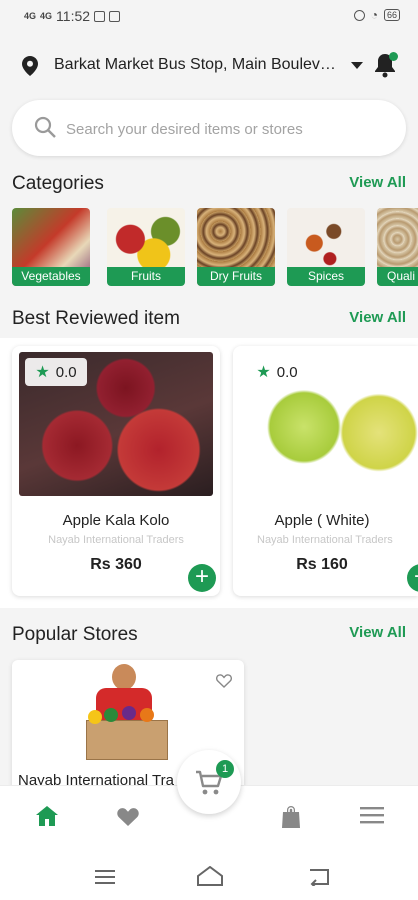  I want to click on popular-stores-title: Popular Stores, so click(75, 634).